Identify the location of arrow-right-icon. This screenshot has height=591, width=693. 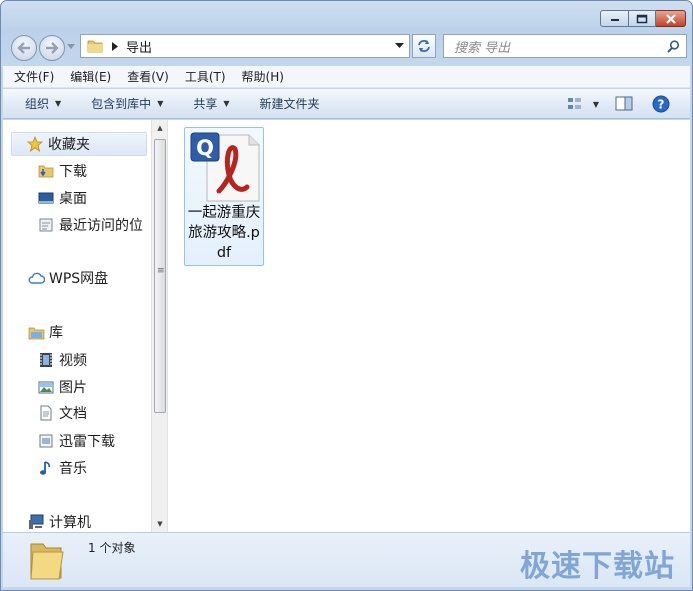
(52, 48).